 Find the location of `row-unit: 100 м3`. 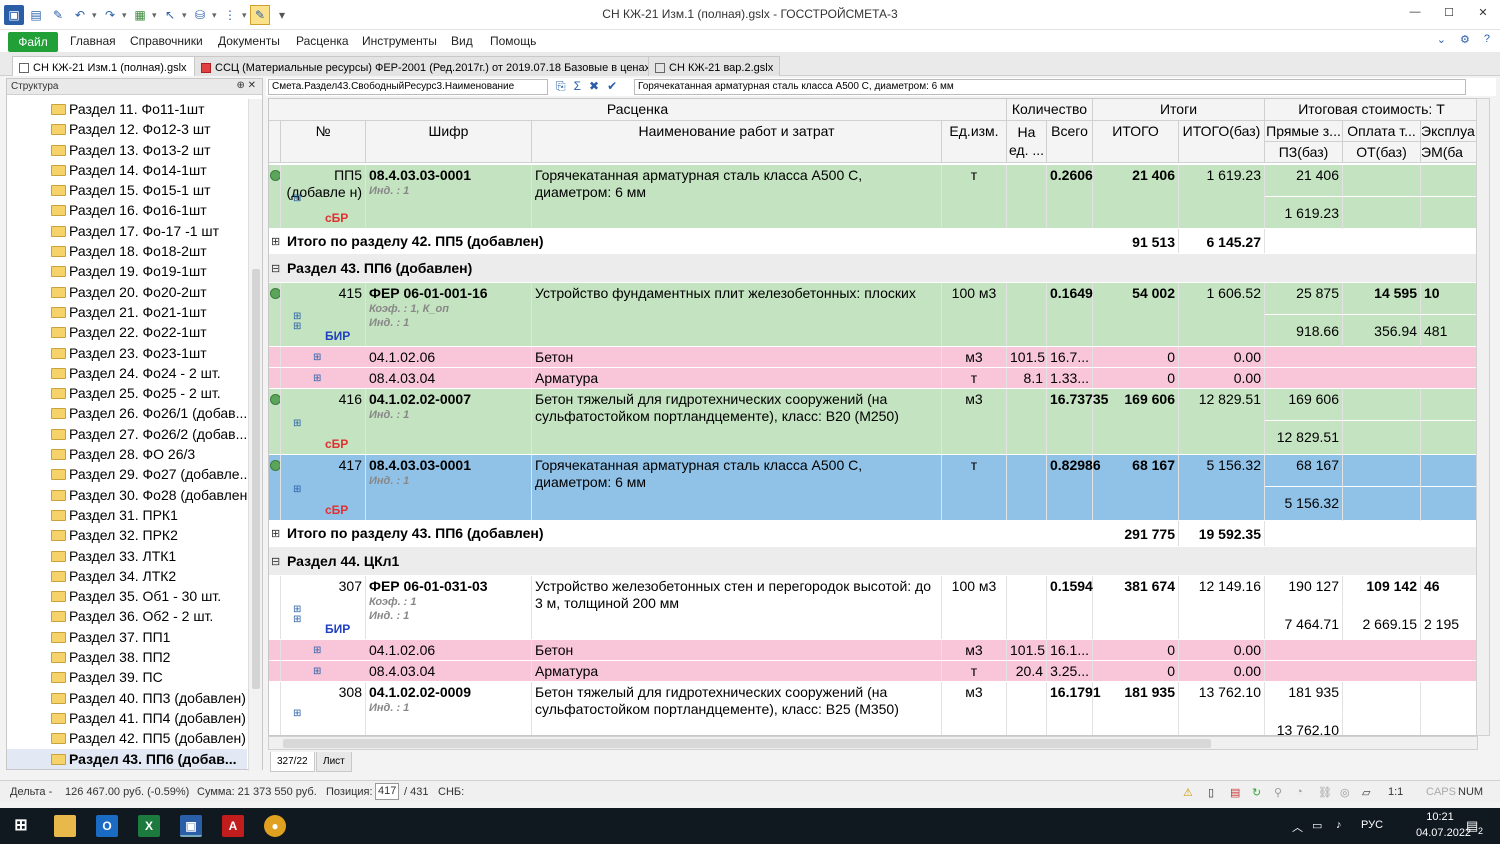

row-unit: 100 м3 is located at coordinates (974, 314).